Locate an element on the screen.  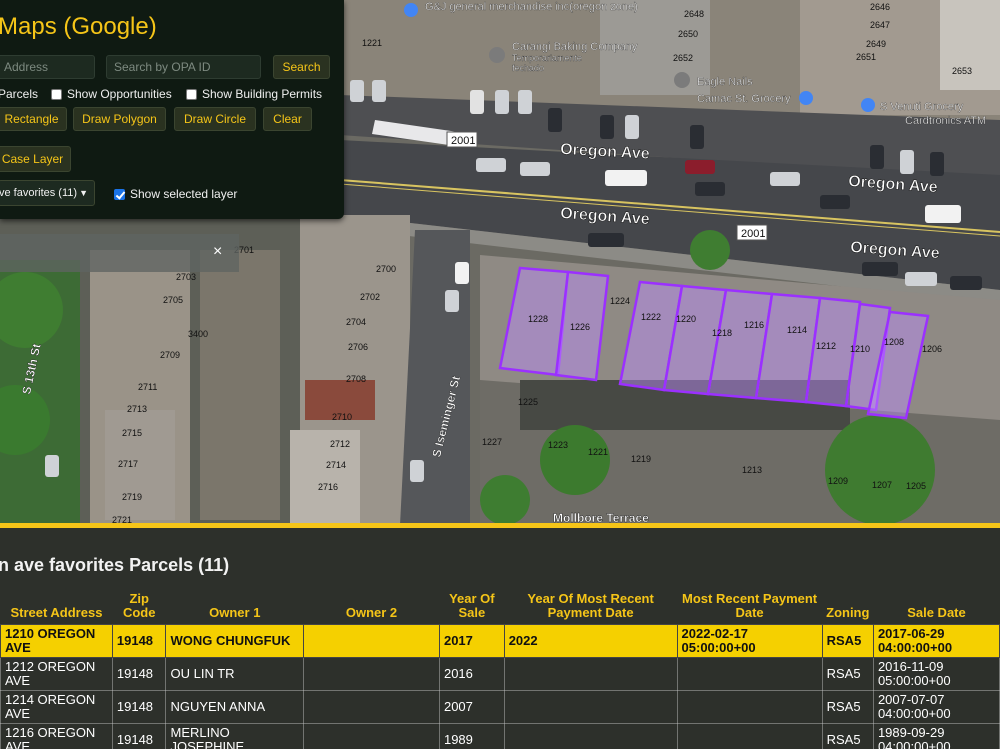
cell-owner-1: MERLINO JOSEPHINE is located at coordinates (235, 736).